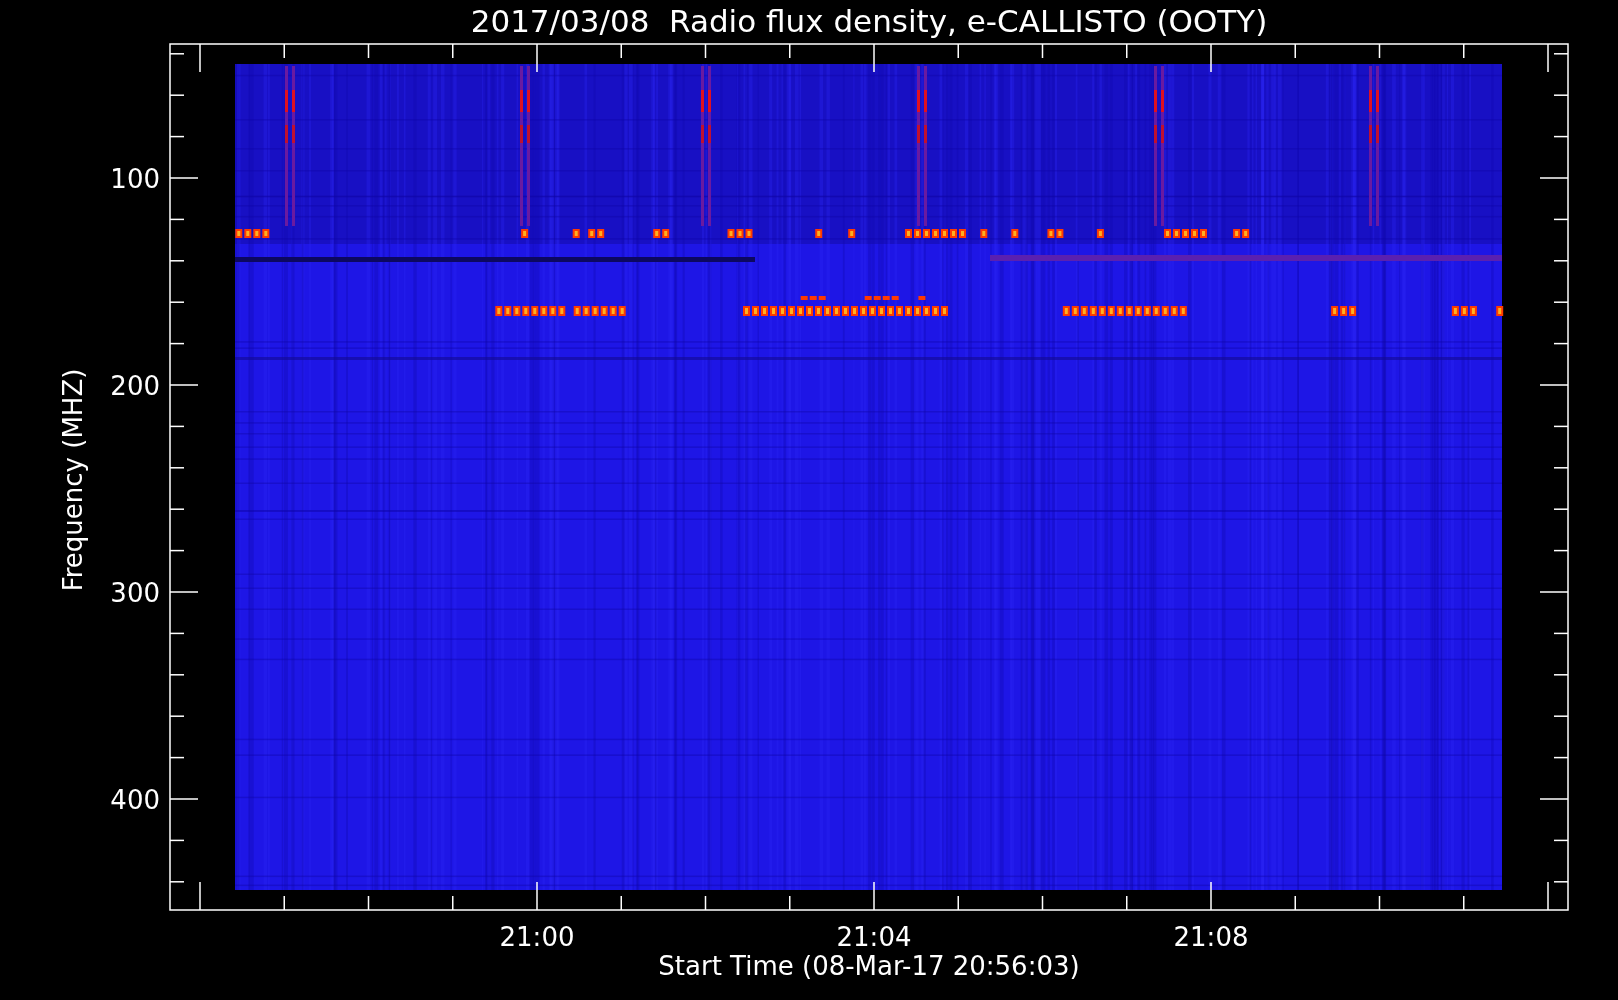 This screenshot has width=1618, height=1000. What do you see at coordinates (135, 179) in the screenshot?
I see `tick-label: 100` at bounding box center [135, 179].